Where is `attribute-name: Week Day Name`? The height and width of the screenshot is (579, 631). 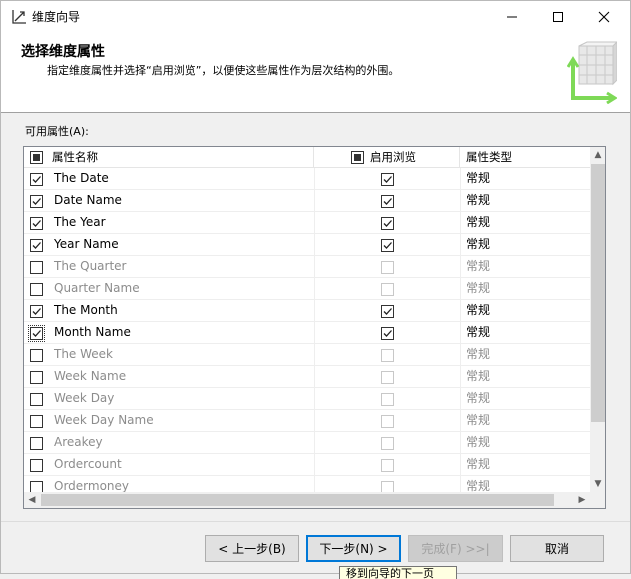 attribute-name: Week Day Name is located at coordinates (104, 420).